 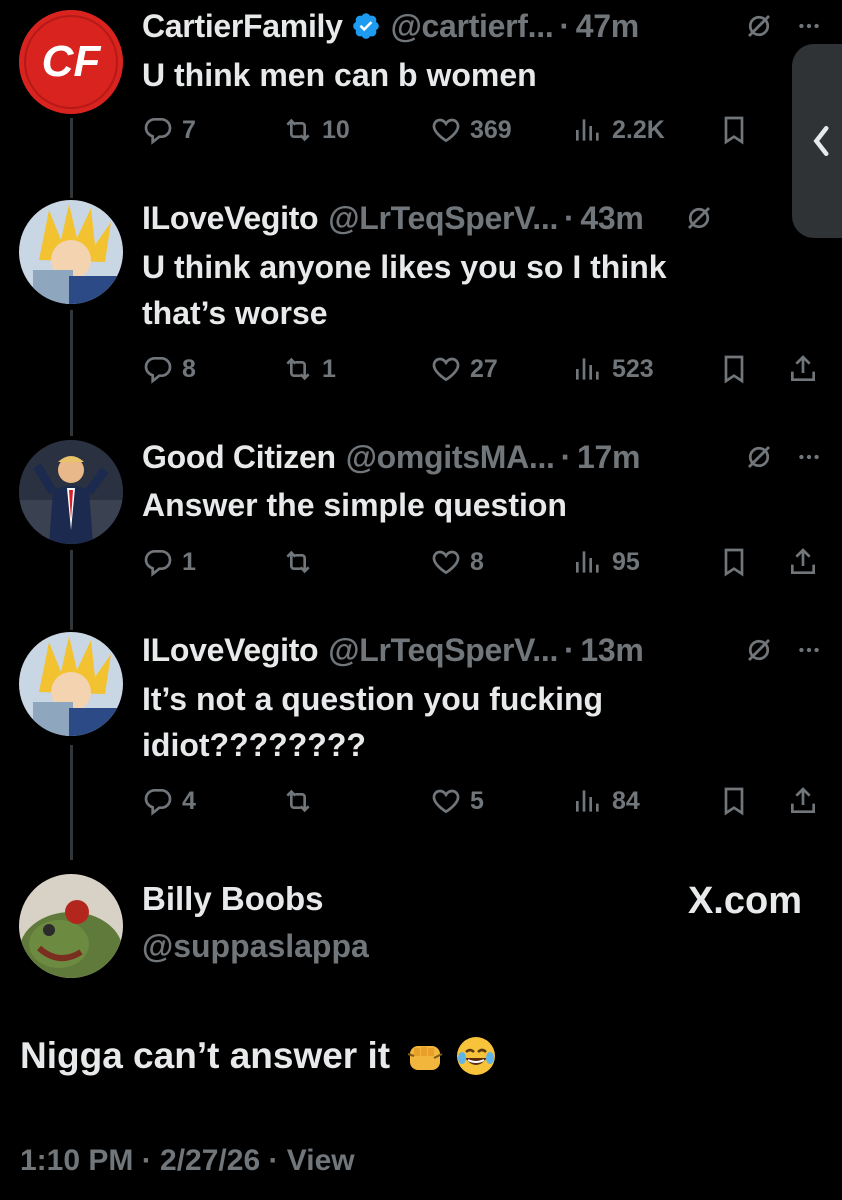 I want to click on views-button: 2.2K, so click(x=618, y=130).